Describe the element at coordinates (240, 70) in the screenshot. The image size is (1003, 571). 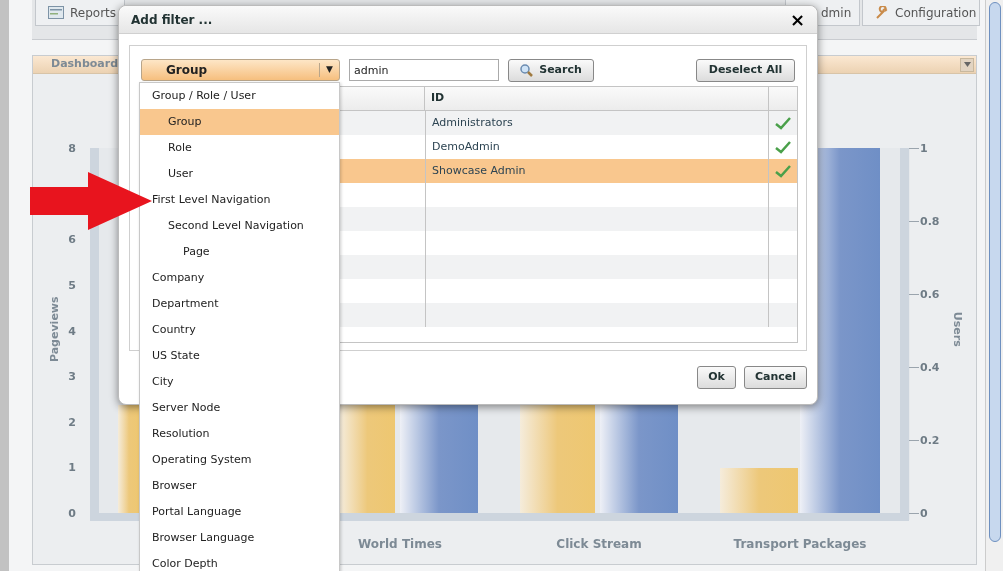
I see `filter-type-dropdown: Group ▼` at that location.